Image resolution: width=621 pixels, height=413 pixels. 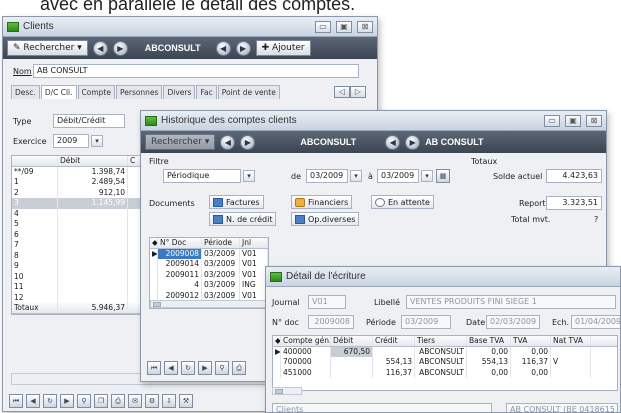 What do you see at coordinates (86, 192) in the screenshot?
I see `table-row: 2 912,10` at bounding box center [86, 192].